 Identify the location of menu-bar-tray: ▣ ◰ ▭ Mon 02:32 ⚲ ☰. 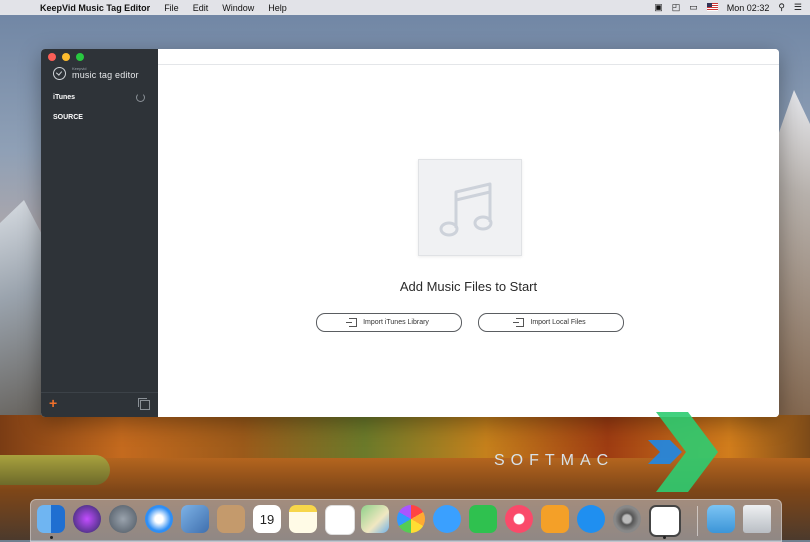
(728, 7).